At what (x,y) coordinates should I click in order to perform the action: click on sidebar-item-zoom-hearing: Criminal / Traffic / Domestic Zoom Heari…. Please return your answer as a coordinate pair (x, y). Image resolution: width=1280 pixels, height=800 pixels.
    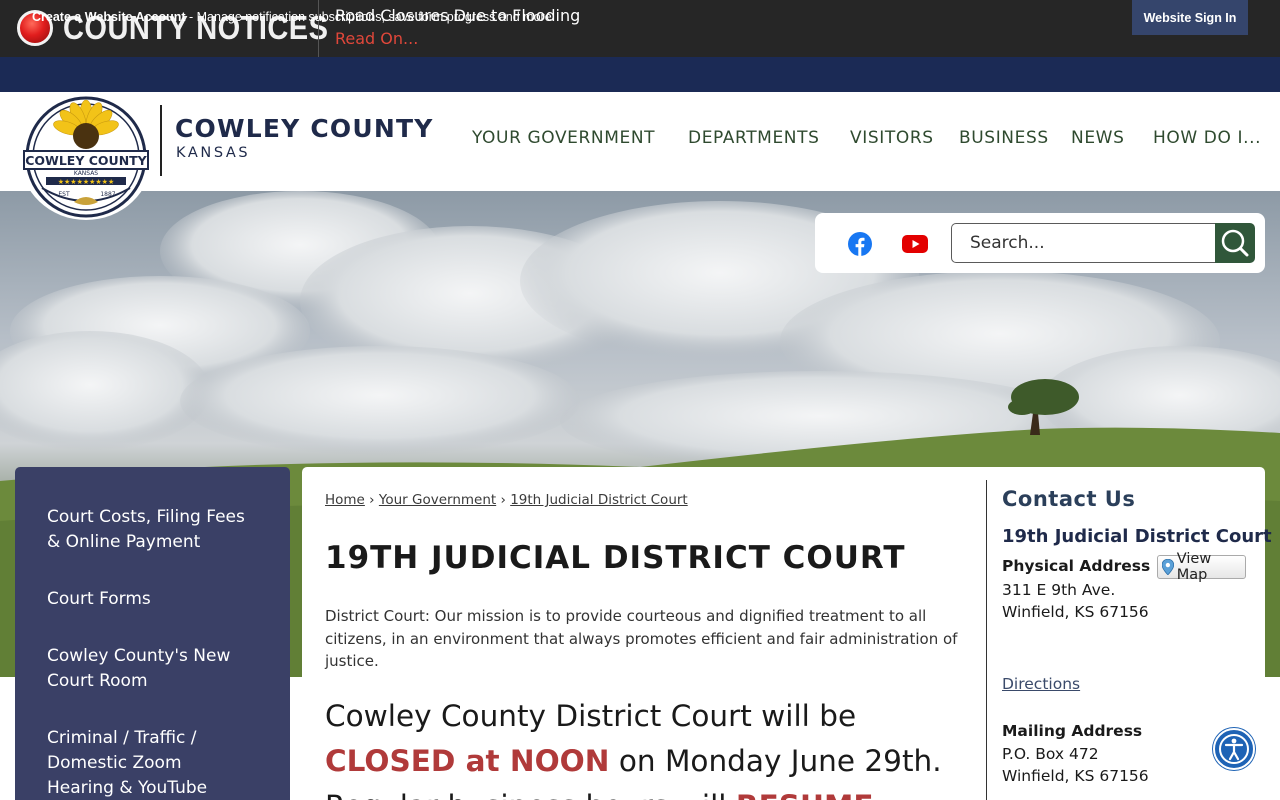
    Looking at the image, I should click on (134, 763).